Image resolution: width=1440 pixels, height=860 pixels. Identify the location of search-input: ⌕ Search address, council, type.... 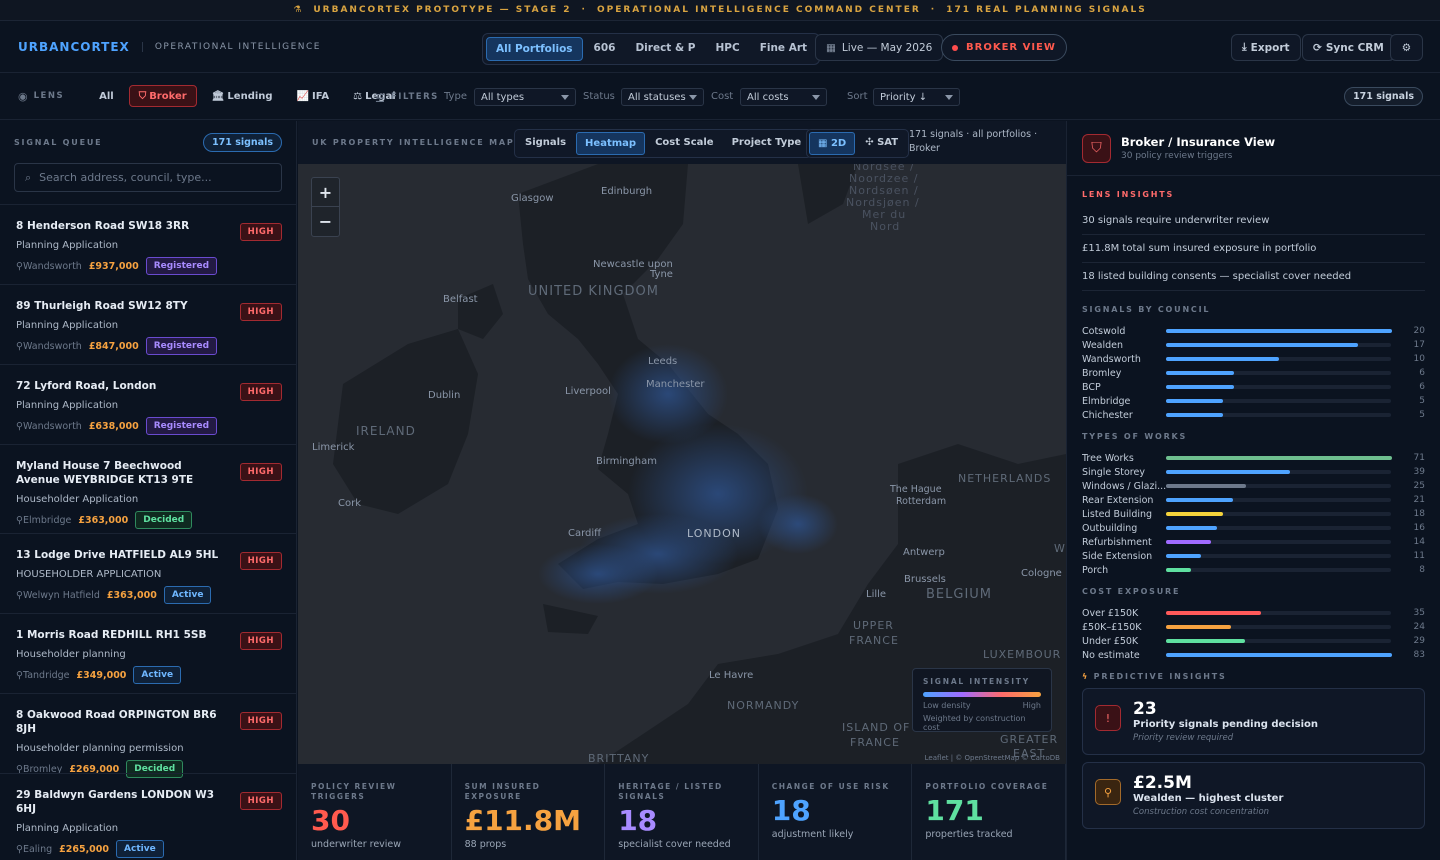
(148, 177).